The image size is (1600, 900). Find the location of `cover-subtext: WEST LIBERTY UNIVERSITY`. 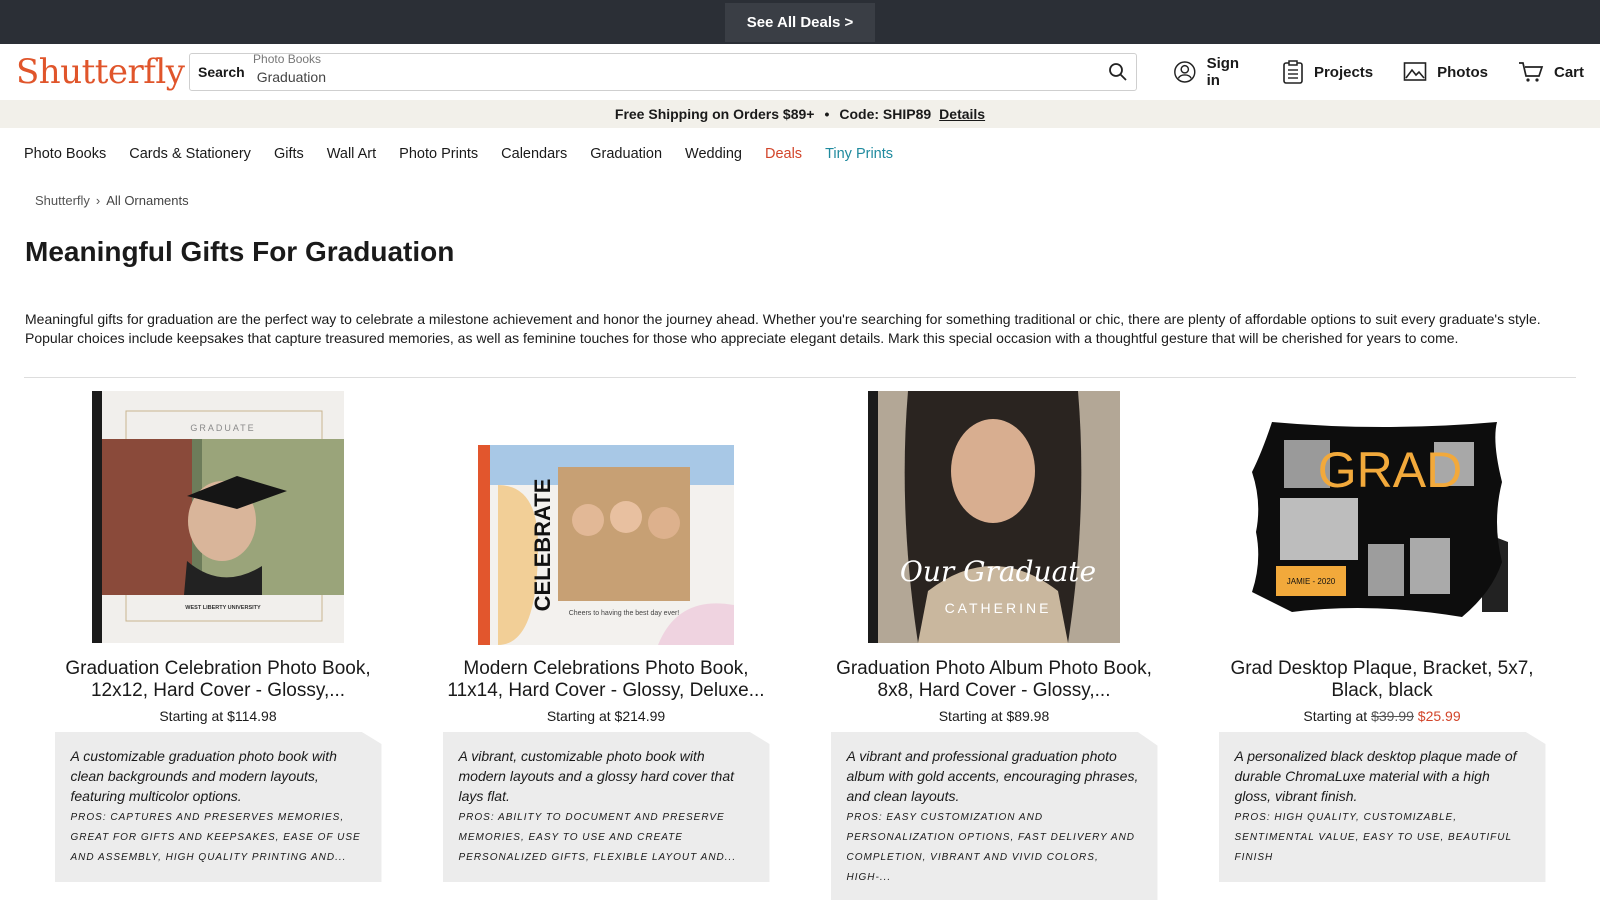

cover-subtext: WEST LIBERTY UNIVERSITY is located at coordinates (223, 608).